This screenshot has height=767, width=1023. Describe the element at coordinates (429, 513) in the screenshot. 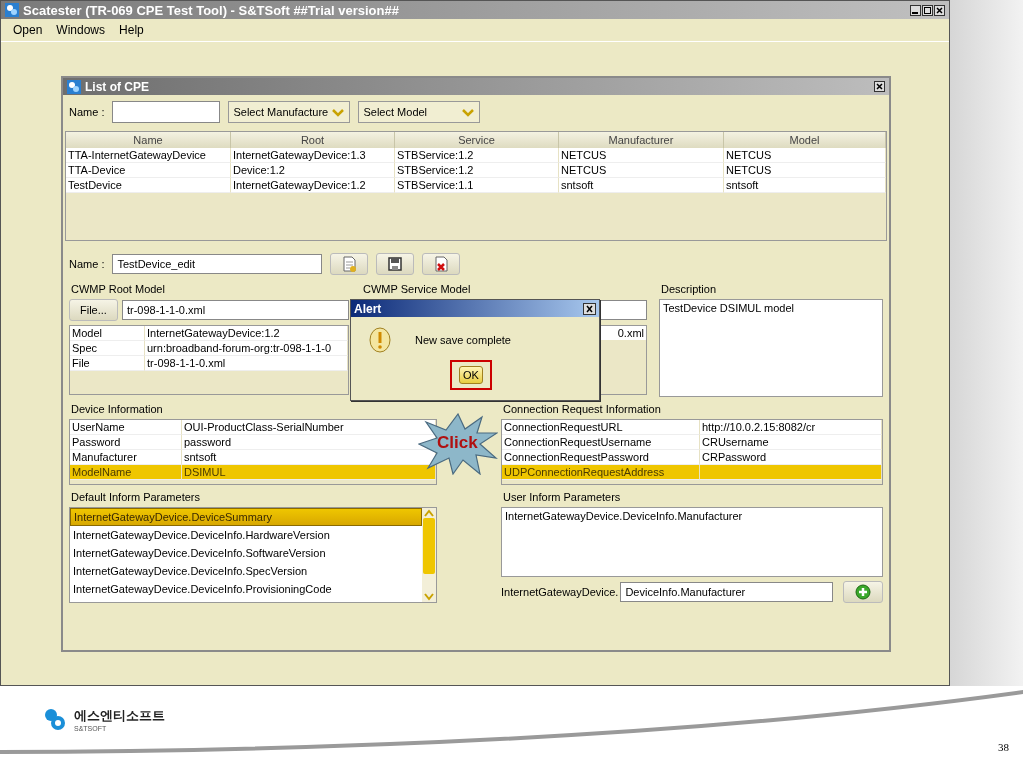

I see `scroll-up-icon` at that location.